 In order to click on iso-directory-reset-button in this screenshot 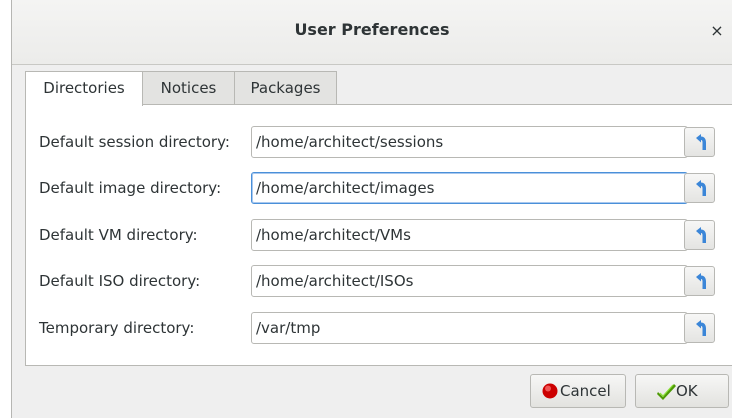, I will do `click(699, 281)`.